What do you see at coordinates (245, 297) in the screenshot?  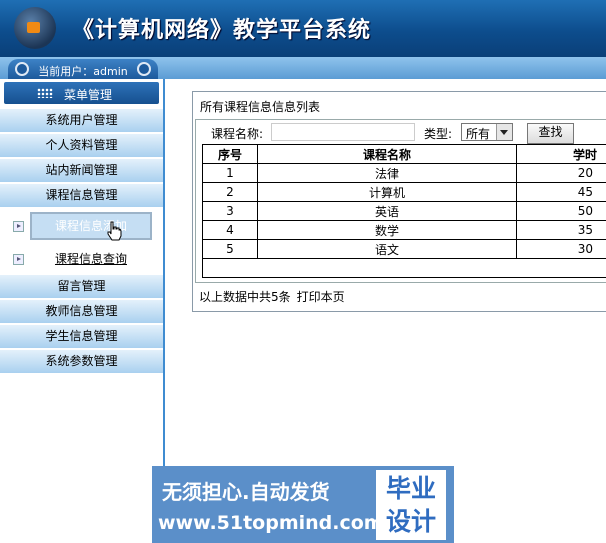 I see `record-count-text: 以上数据中共5条` at bounding box center [245, 297].